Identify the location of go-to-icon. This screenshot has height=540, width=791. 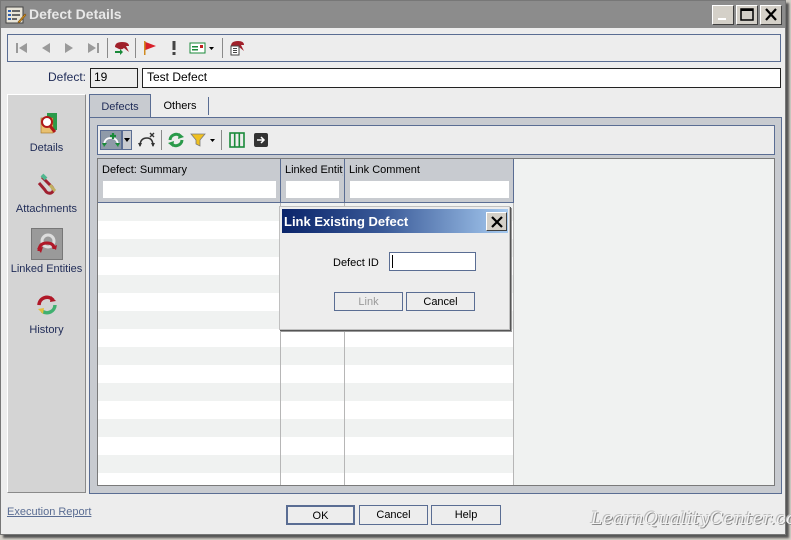
(261, 140).